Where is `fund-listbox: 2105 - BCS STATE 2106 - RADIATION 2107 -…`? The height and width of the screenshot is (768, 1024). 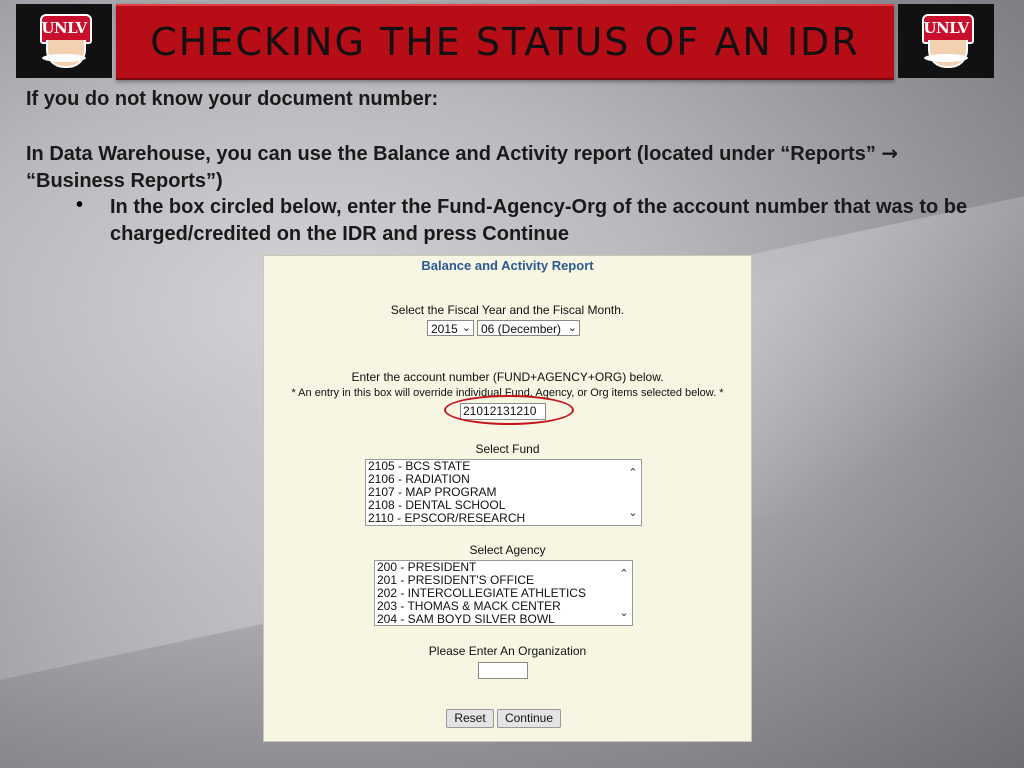 fund-listbox: 2105 - BCS STATE 2106 - RADIATION 2107 -… is located at coordinates (503, 492).